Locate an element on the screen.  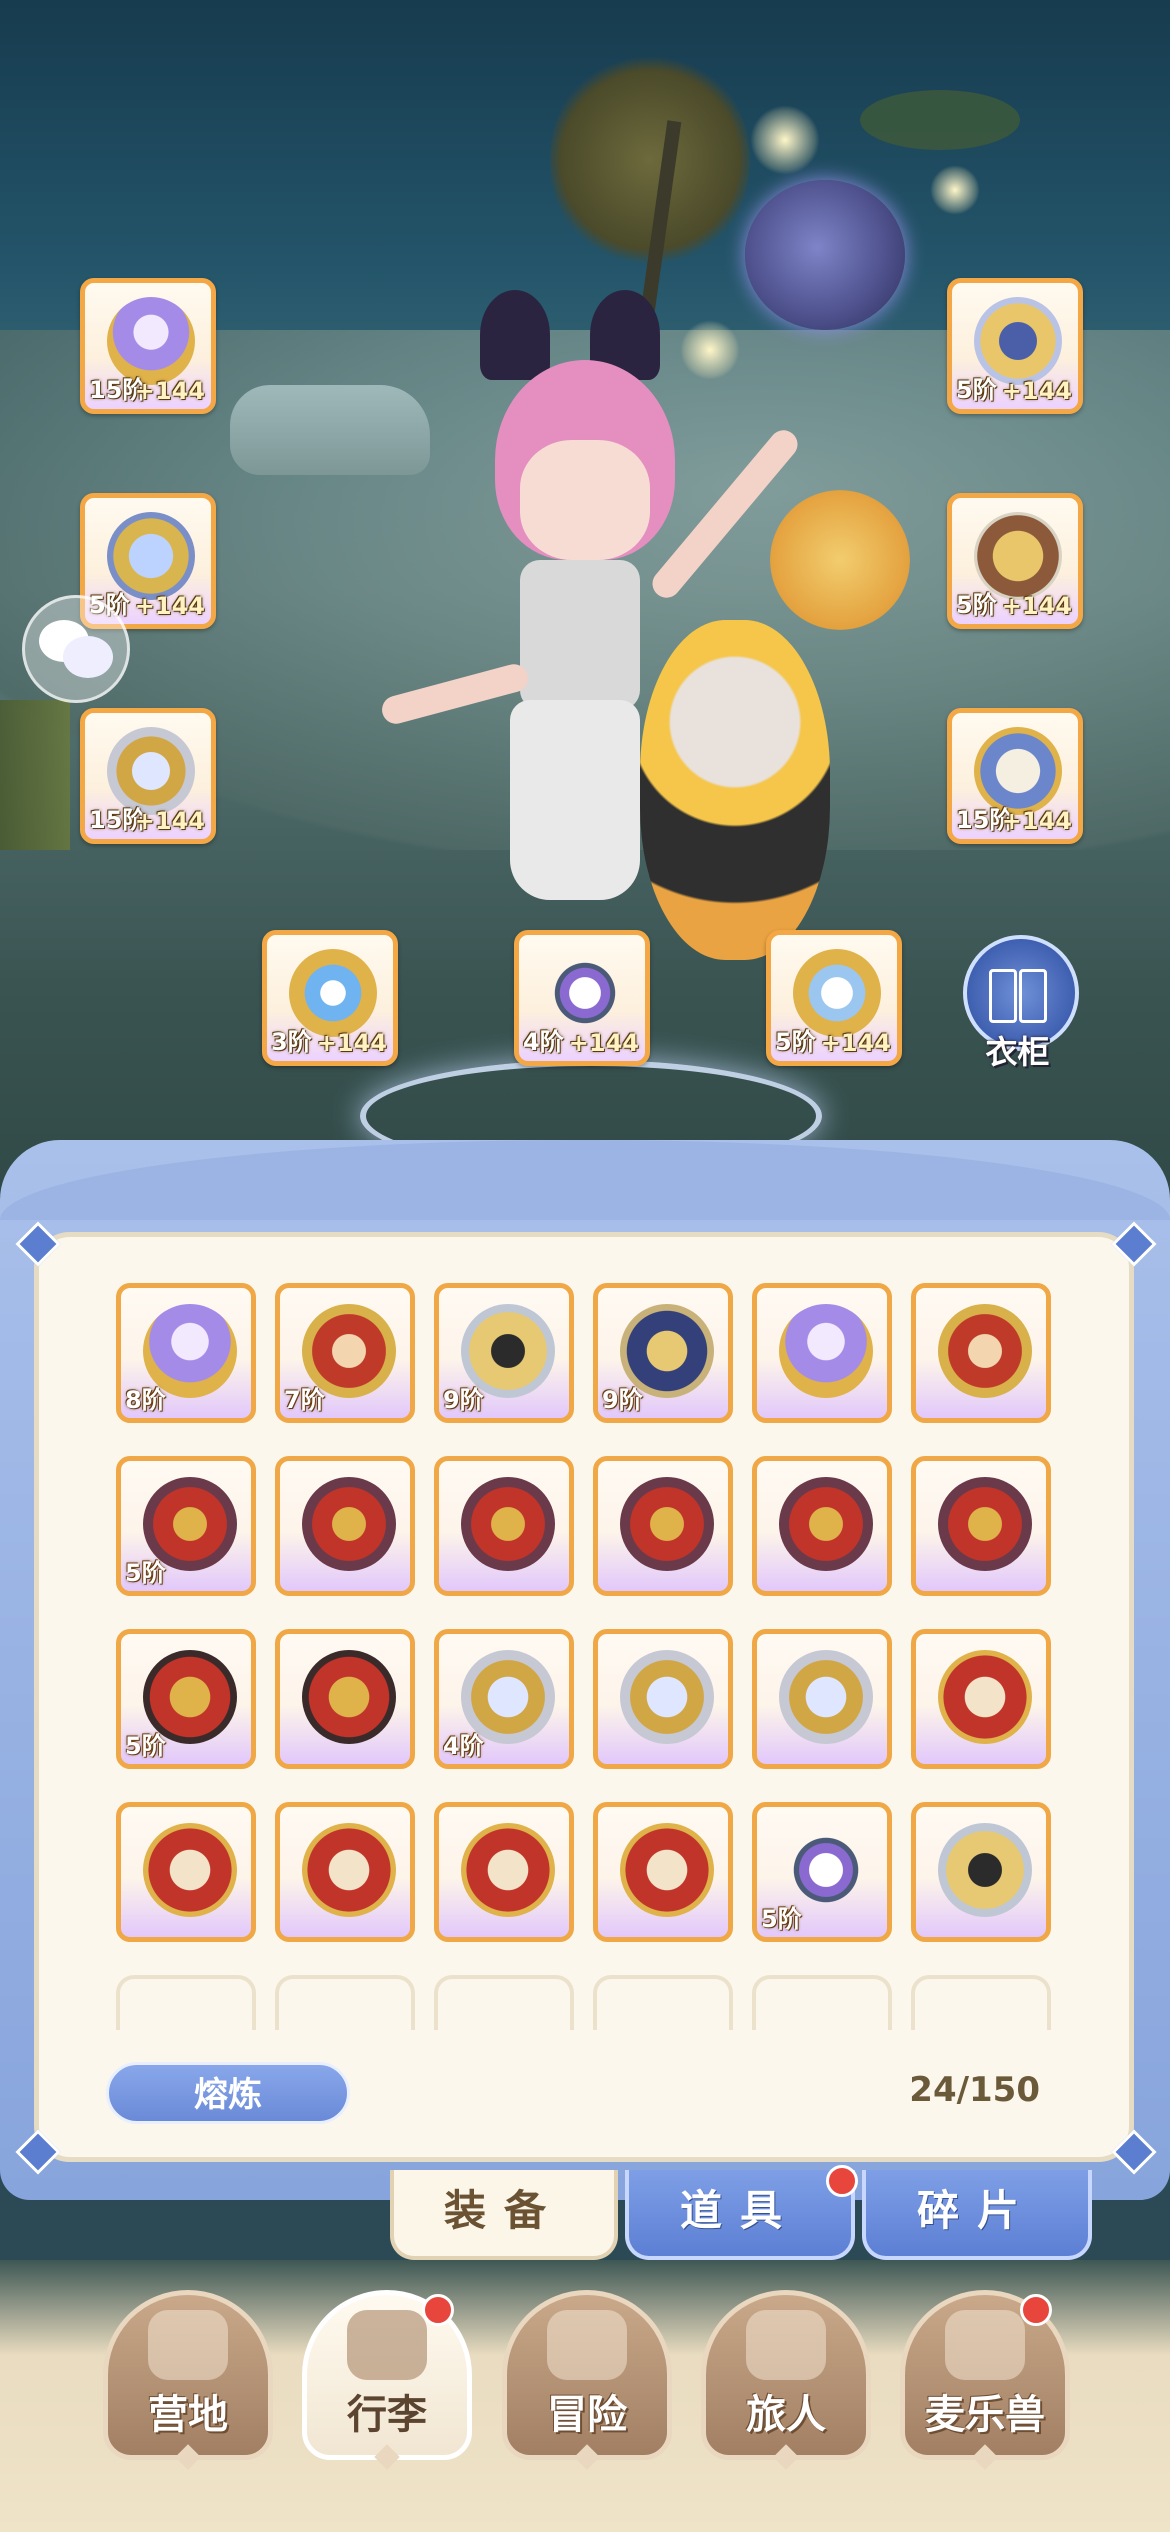
tier-label: 7阶 is located at coordinates (304, 1400).